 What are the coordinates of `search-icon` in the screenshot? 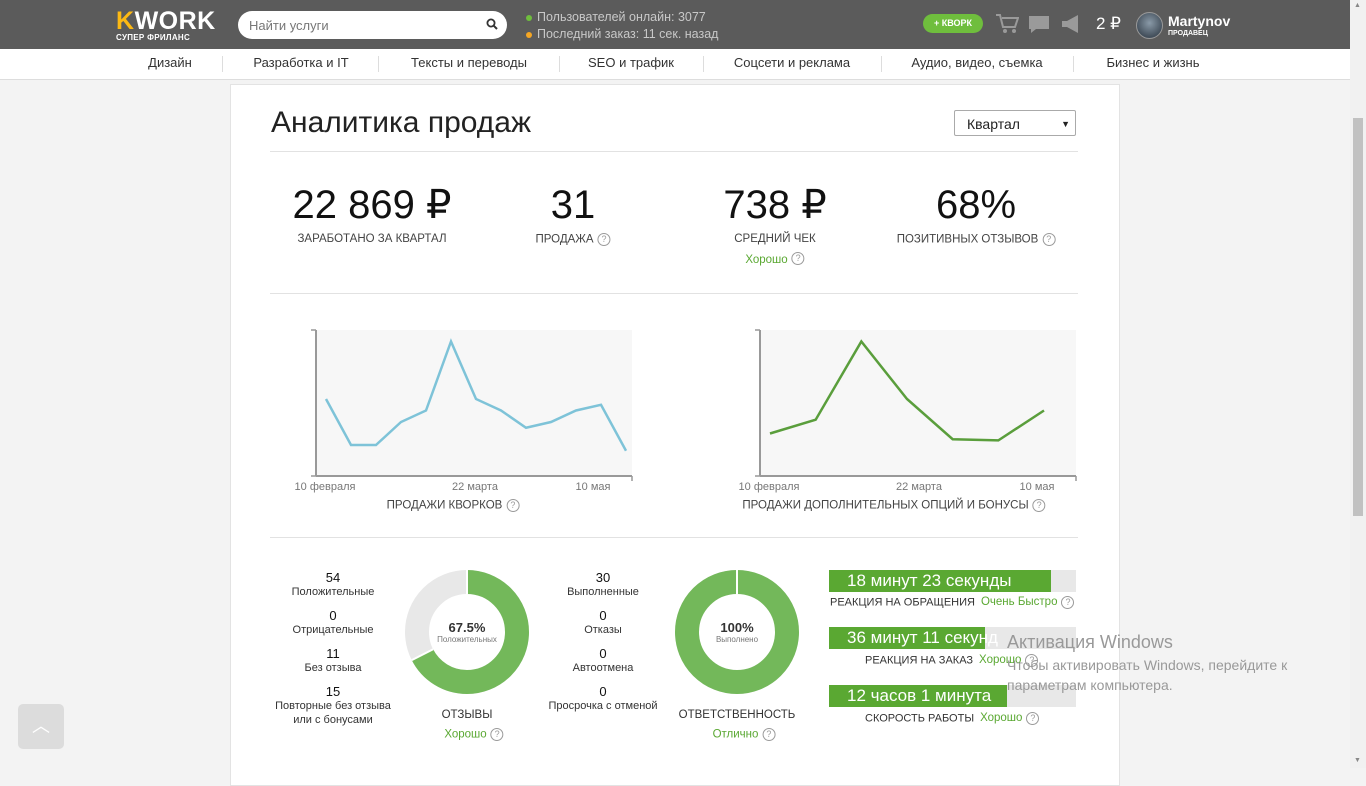 It's located at (492, 24).